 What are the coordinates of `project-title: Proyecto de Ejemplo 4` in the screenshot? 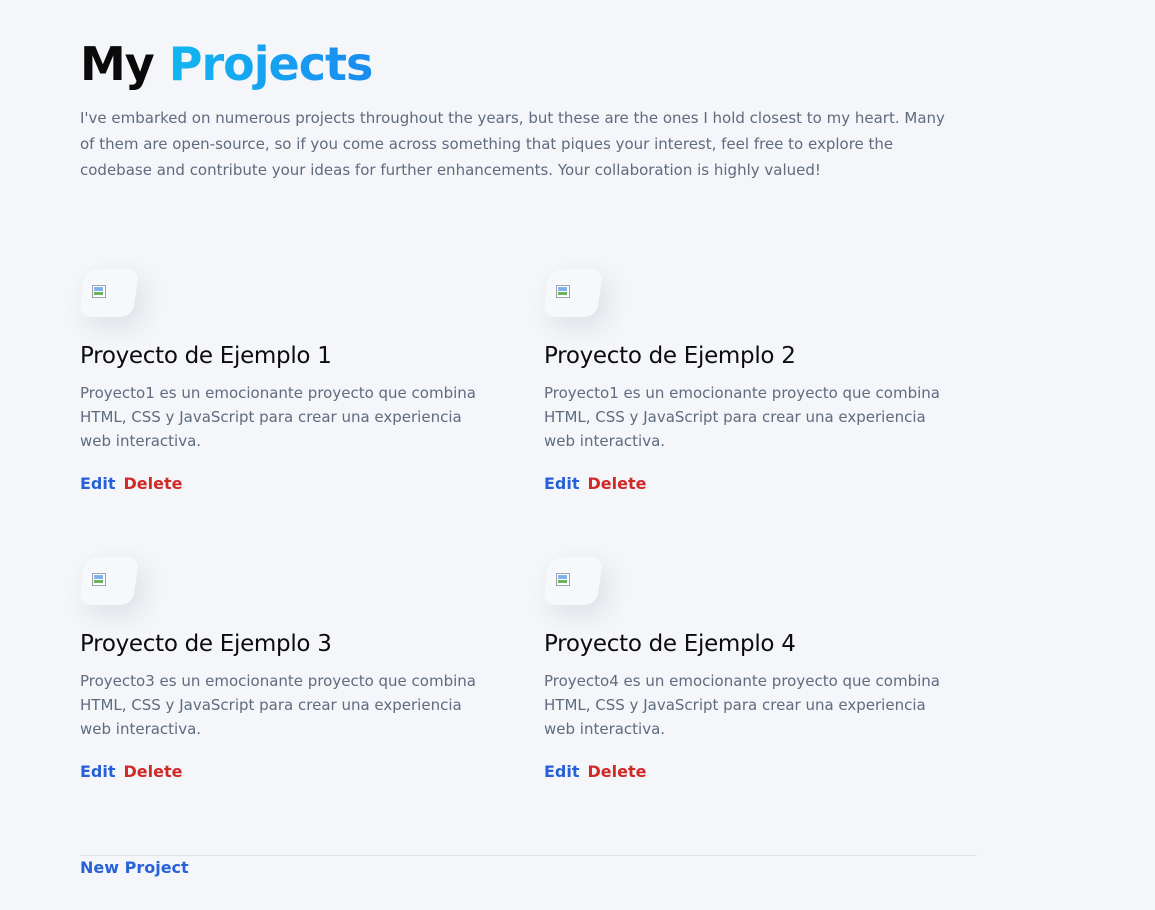 It's located at (670, 644).